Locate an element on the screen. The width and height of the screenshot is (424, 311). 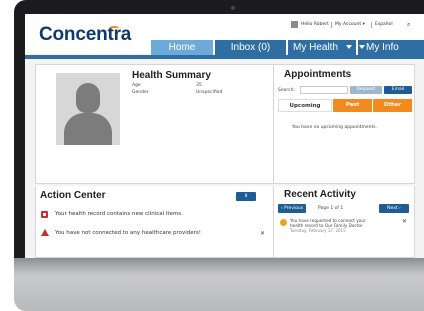
tab-past-label: Past is located at coordinates (352, 105).